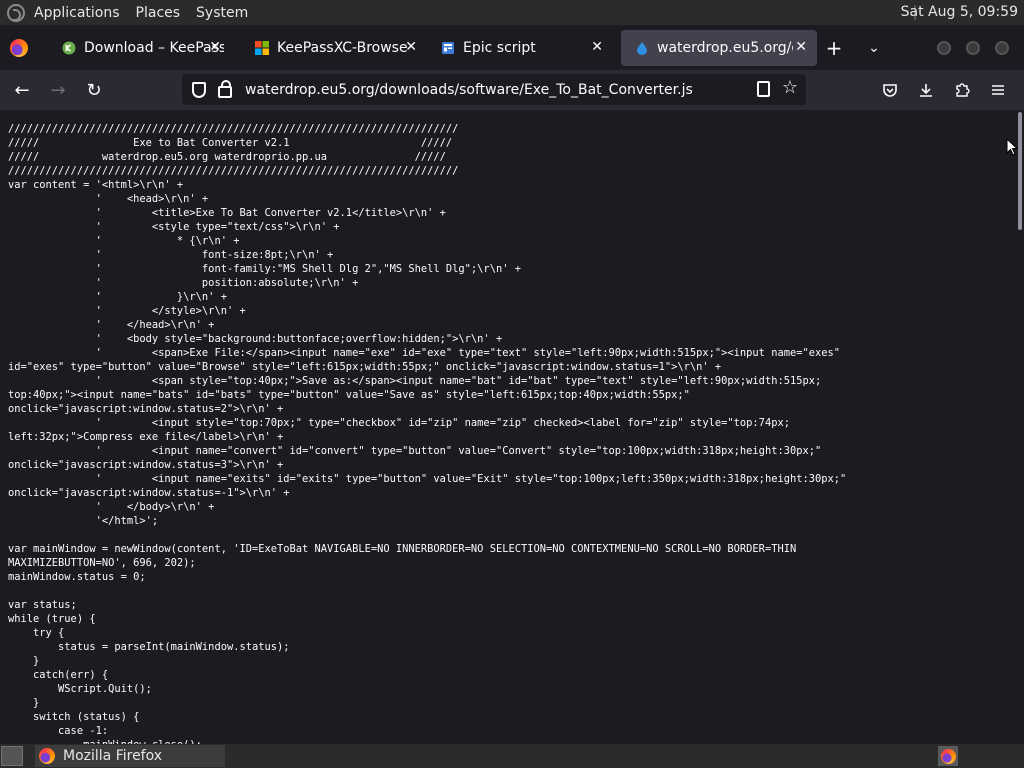 This screenshot has height=768, width=1024. What do you see at coordinates (944, 47) in the screenshot?
I see `minimize-button` at bounding box center [944, 47].